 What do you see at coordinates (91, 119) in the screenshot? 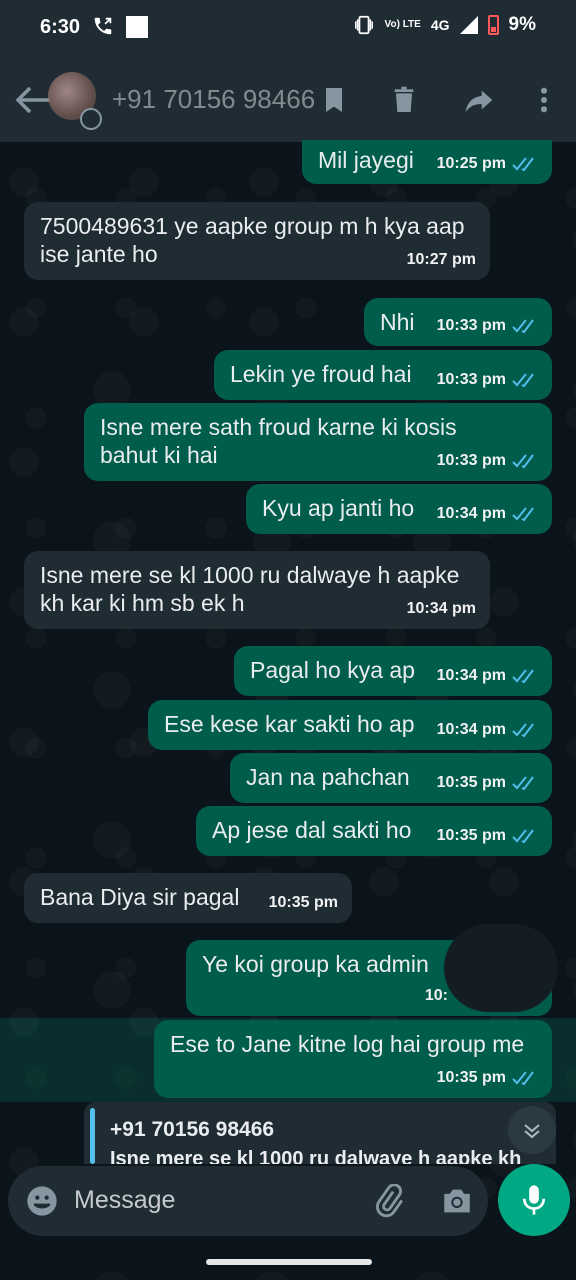
I see `disappearing-timer-icon` at bounding box center [91, 119].